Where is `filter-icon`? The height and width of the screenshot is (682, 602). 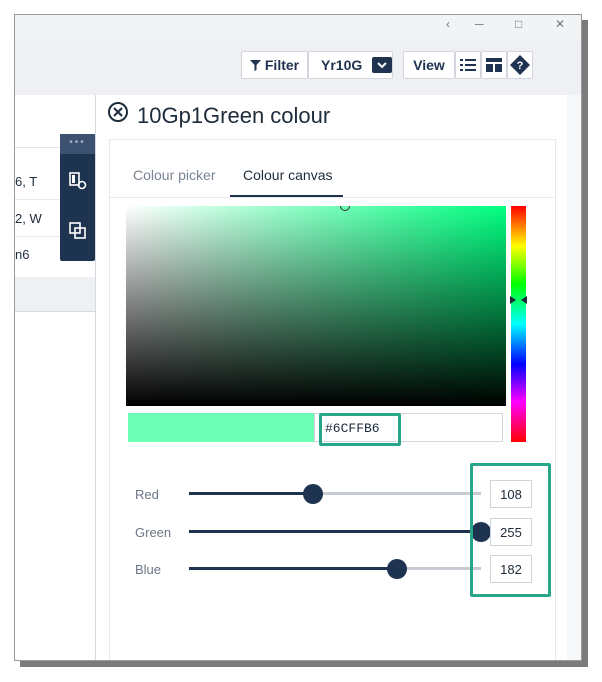 filter-icon is located at coordinates (255, 65).